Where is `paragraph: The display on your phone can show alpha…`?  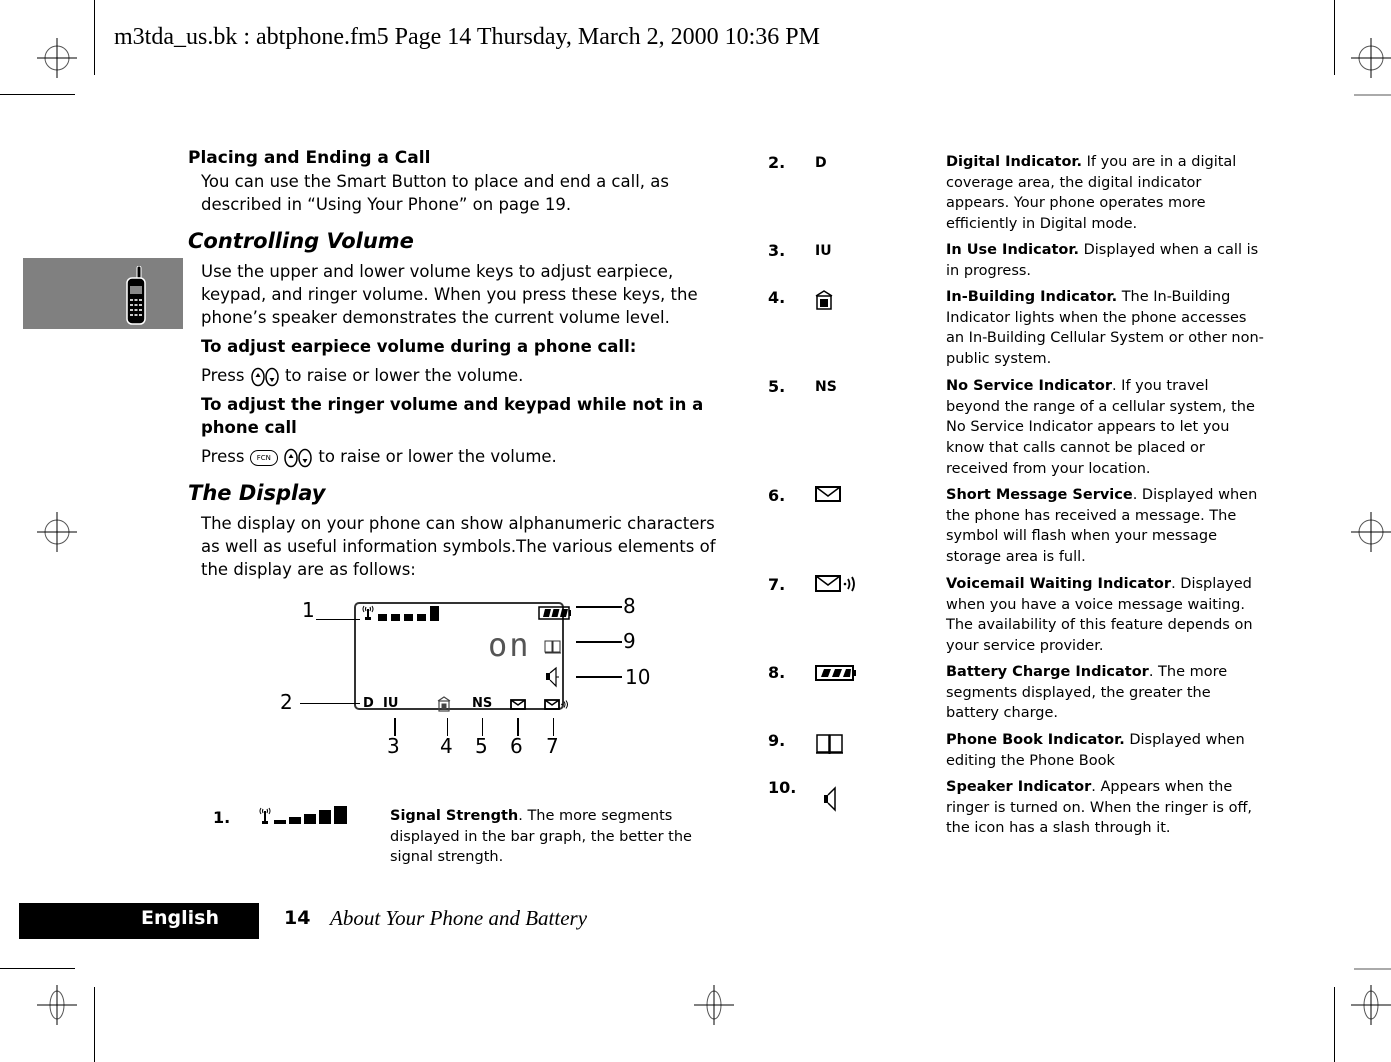 paragraph: The display on your phone can show alpha… is located at coordinates (458, 546).